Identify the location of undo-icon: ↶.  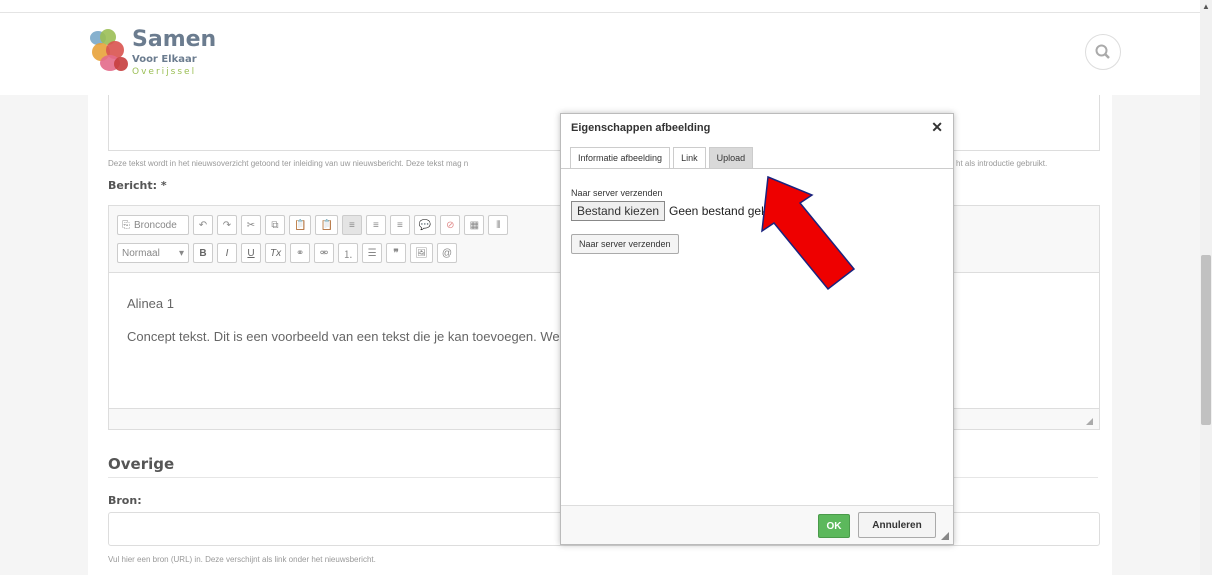
(203, 225).